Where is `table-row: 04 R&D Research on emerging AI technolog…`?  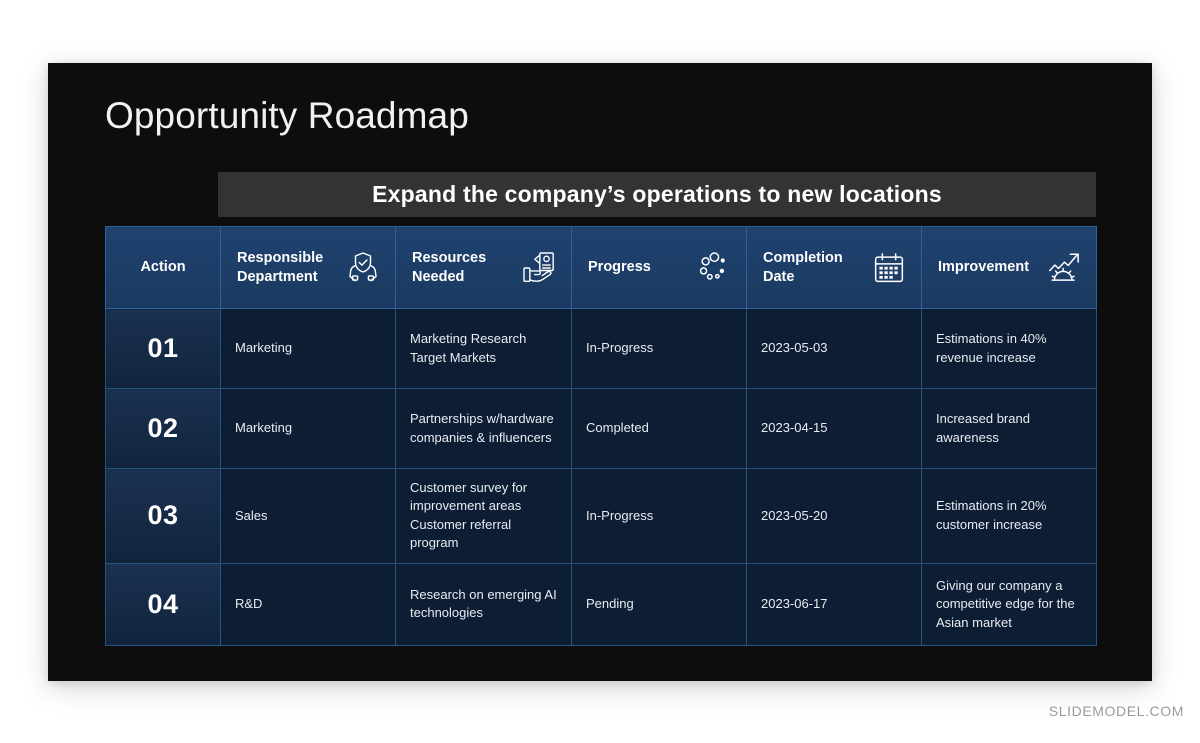
table-row: 04 R&D Research on emerging AI technolog… is located at coordinates (601, 604).